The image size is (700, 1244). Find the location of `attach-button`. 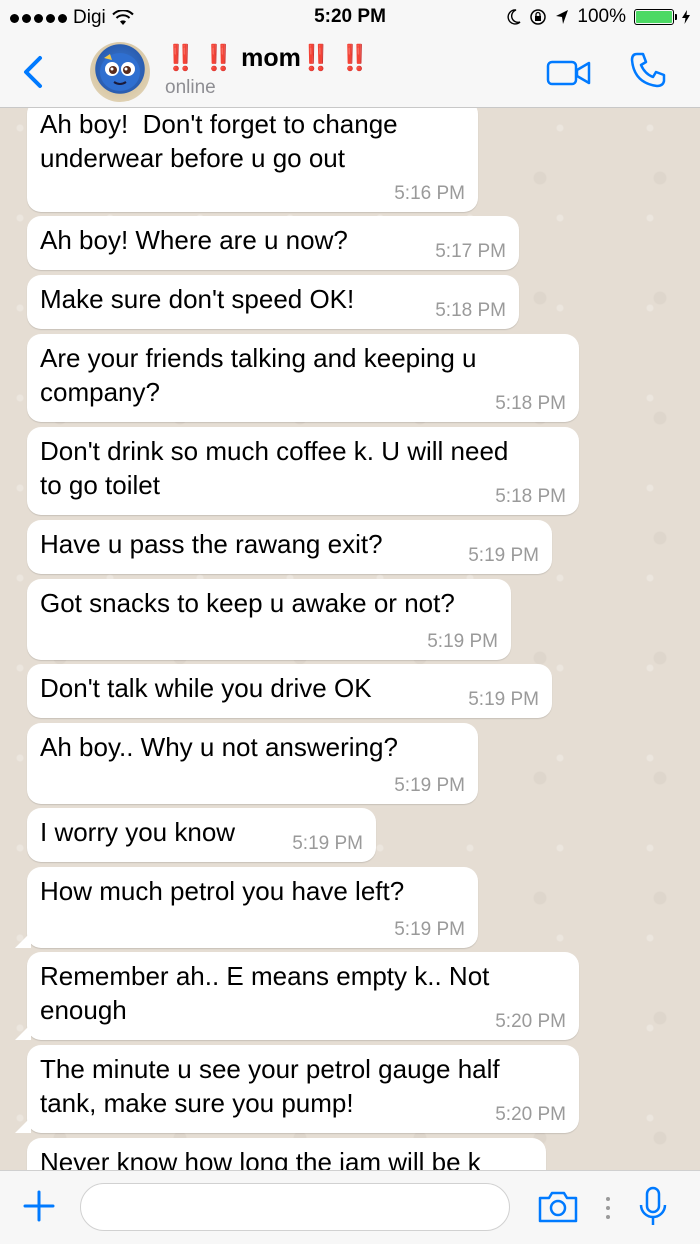

attach-button is located at coordinates (39, 1206).